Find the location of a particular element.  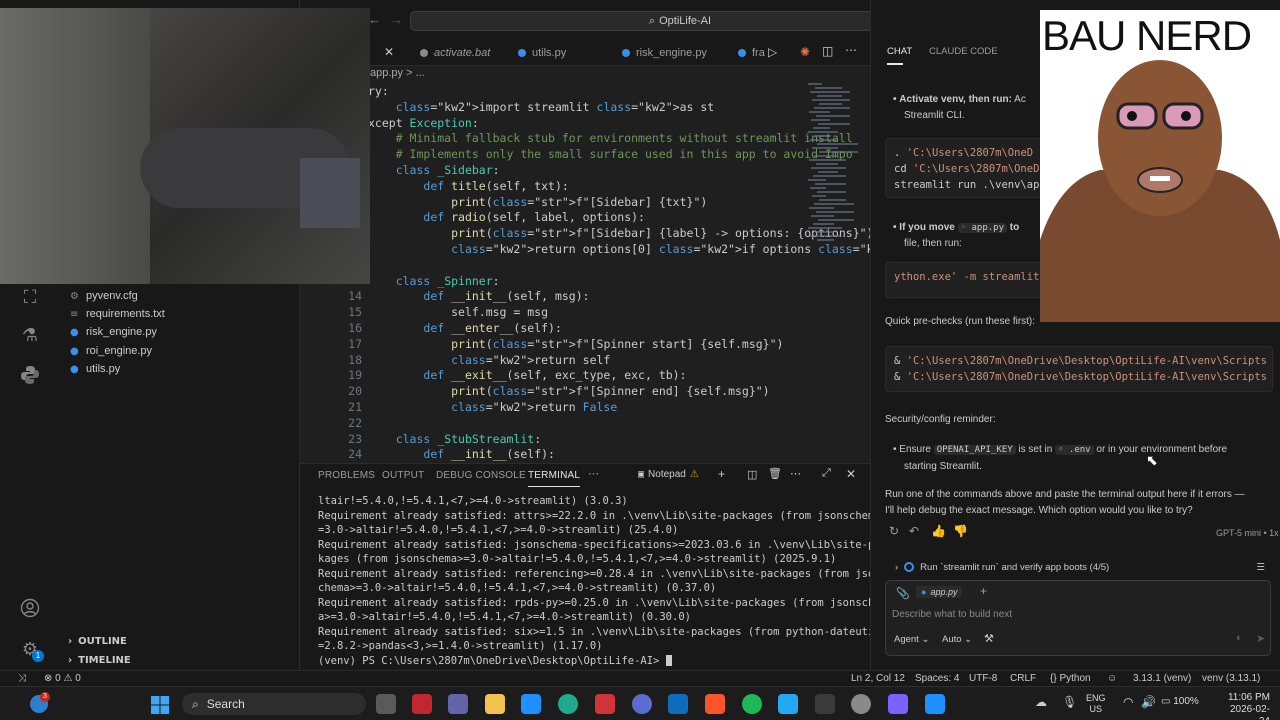

code-line: def title(self, txt): is located at coordinates (468, 186).